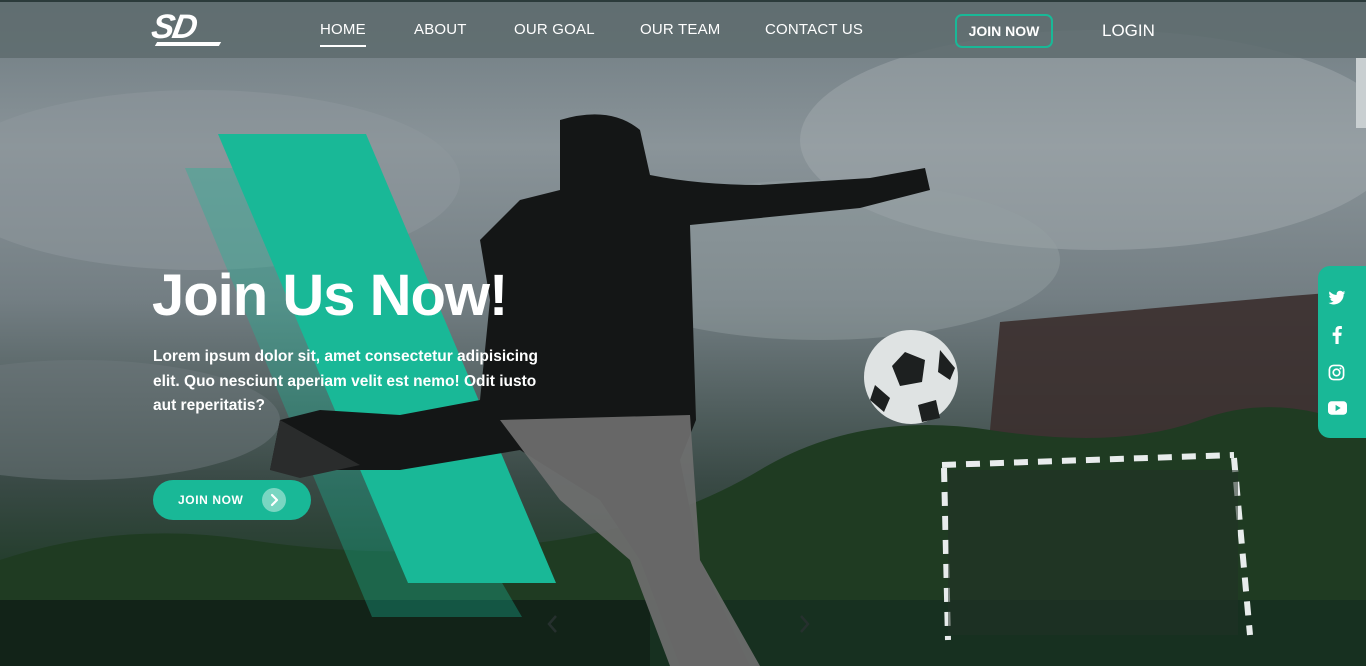 Image resolution: width=1366 pixels, height=666 pixels. Describe the element at coordinates (330, 295) in the screenshot. I see `hero-title: Join Us Now!` at that location.